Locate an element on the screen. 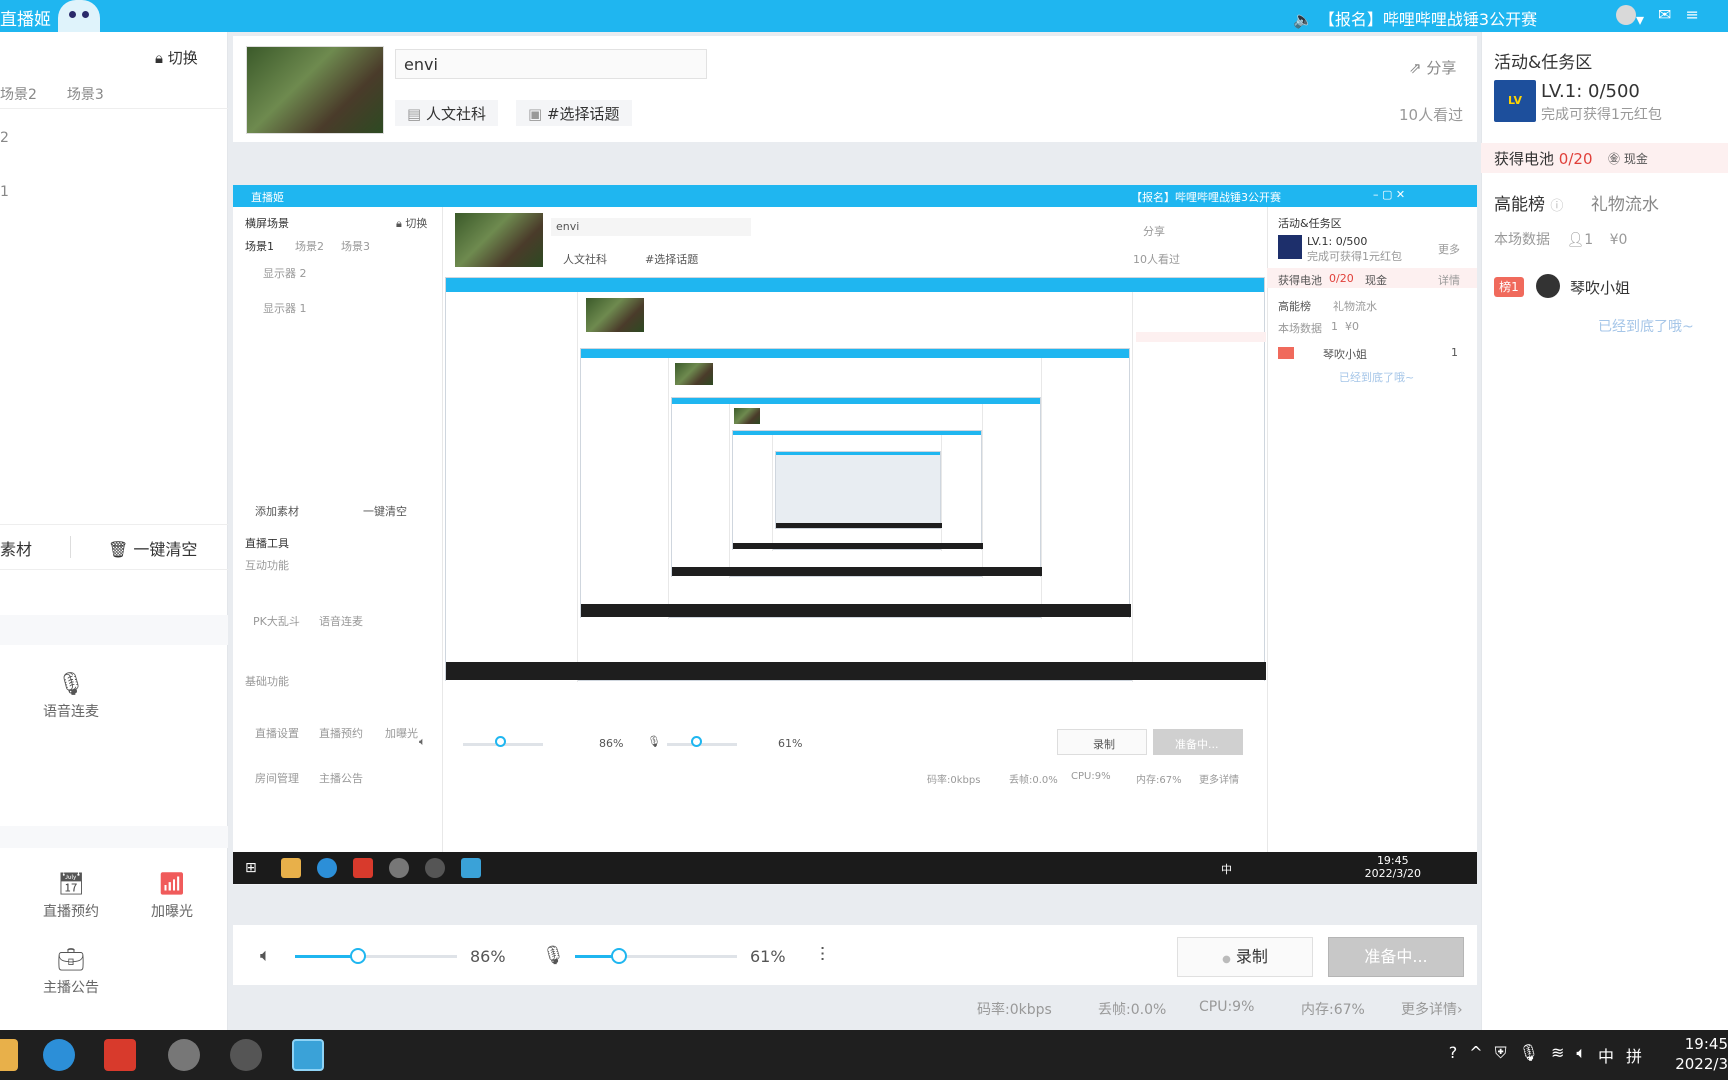 The height and width of the screenshot is (1080, 1728). preview-rank-name: 琴吹小姐 is located at coordinates (1345, 354).